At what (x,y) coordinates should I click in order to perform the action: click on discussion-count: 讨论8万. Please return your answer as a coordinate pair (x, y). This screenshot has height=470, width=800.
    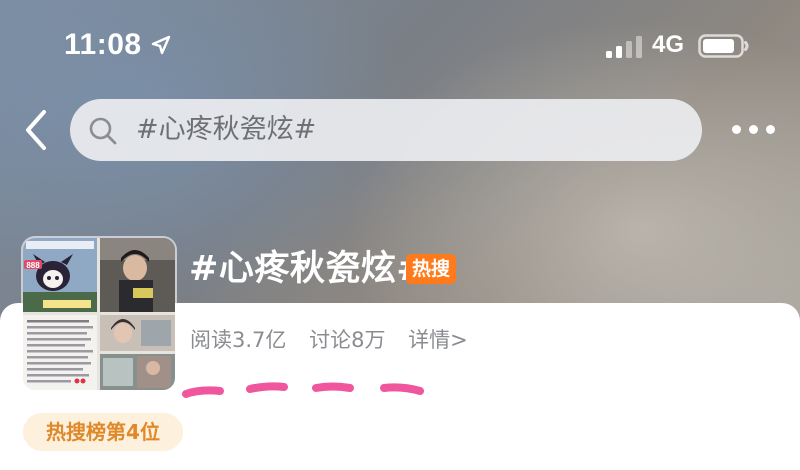
    Looking at the image, I should click on (347, 340).